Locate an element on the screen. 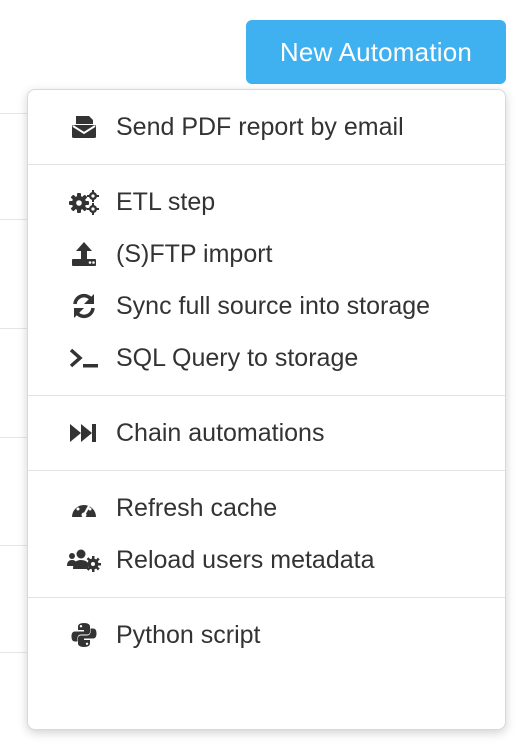  menu-item-python-script: Python script is located at coordinates (266, 635).